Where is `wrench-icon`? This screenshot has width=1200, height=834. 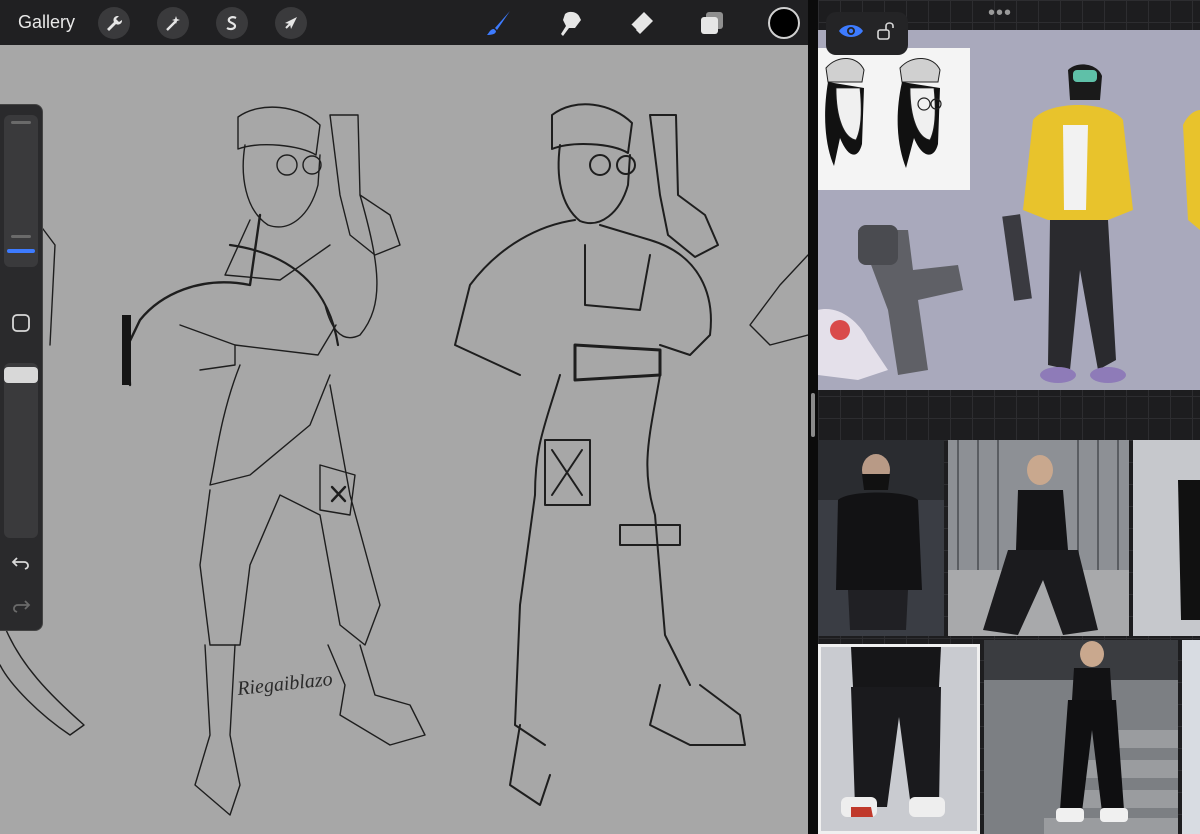
wrench-icon is located at coordinates (114, 23).